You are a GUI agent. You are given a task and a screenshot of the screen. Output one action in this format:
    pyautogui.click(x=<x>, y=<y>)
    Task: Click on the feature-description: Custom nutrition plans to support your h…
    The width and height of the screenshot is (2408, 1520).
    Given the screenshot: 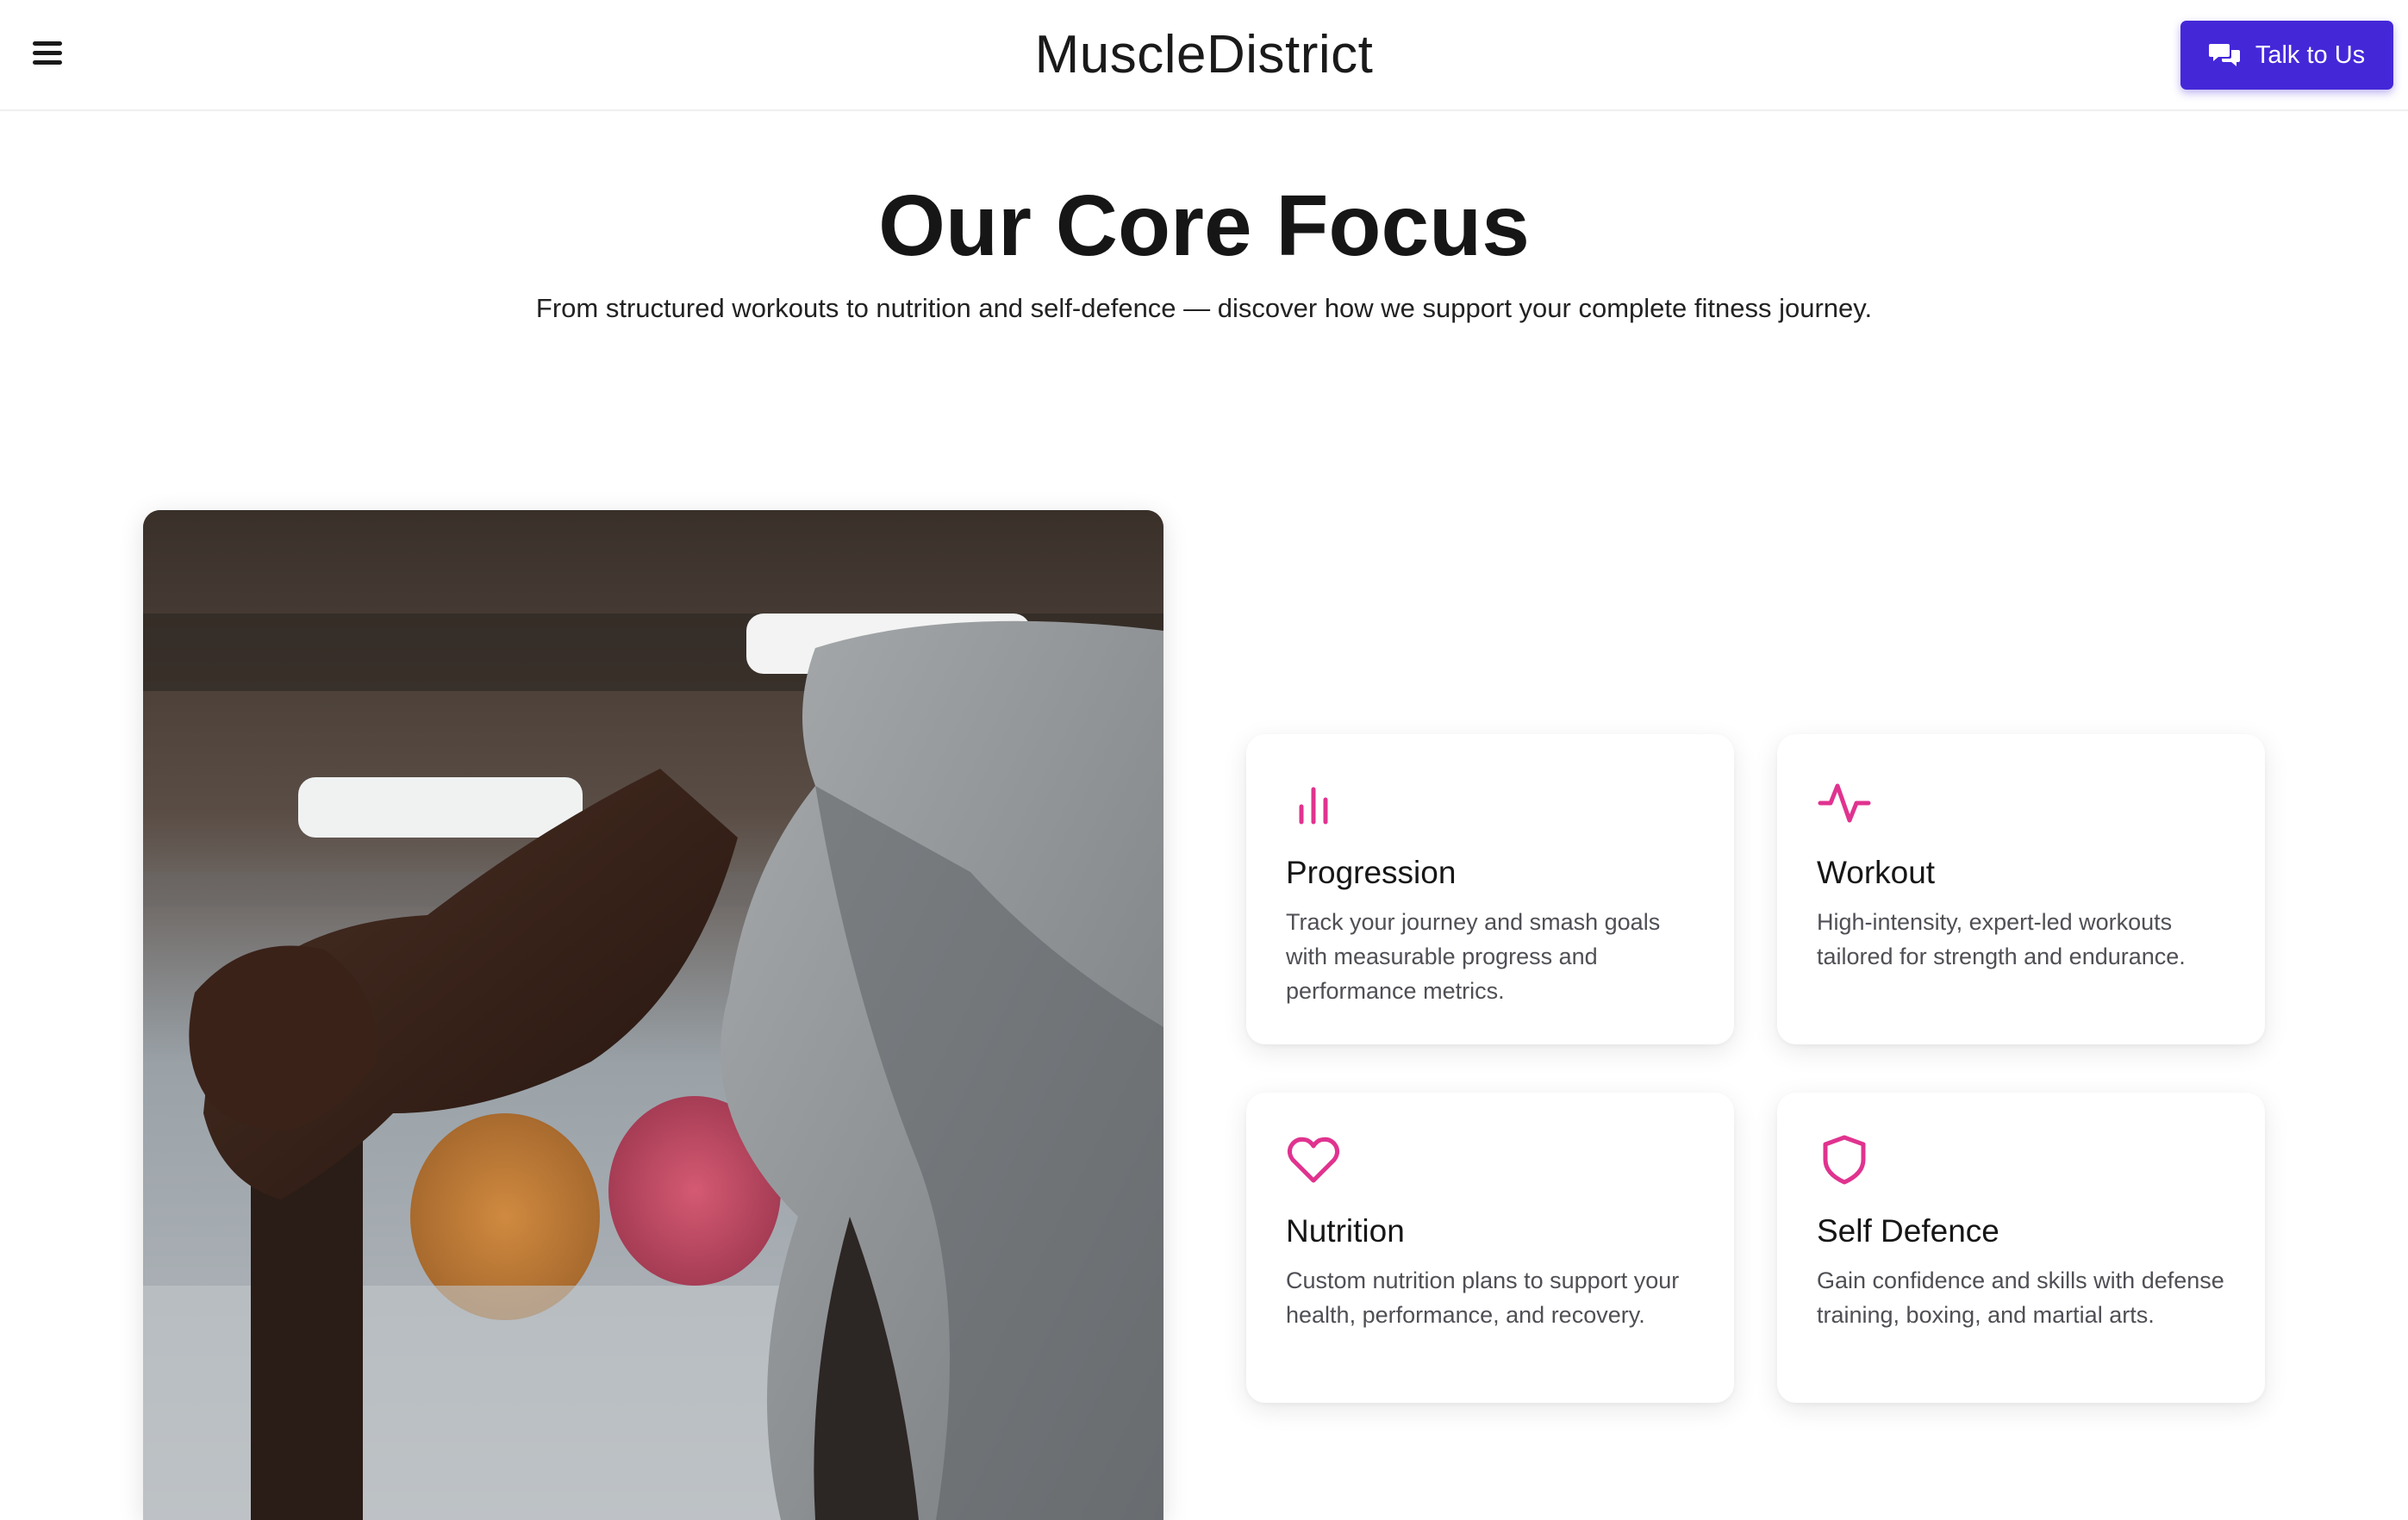 What is the action you would take?
    pyautogui.click(x=1483, y=1298)
    